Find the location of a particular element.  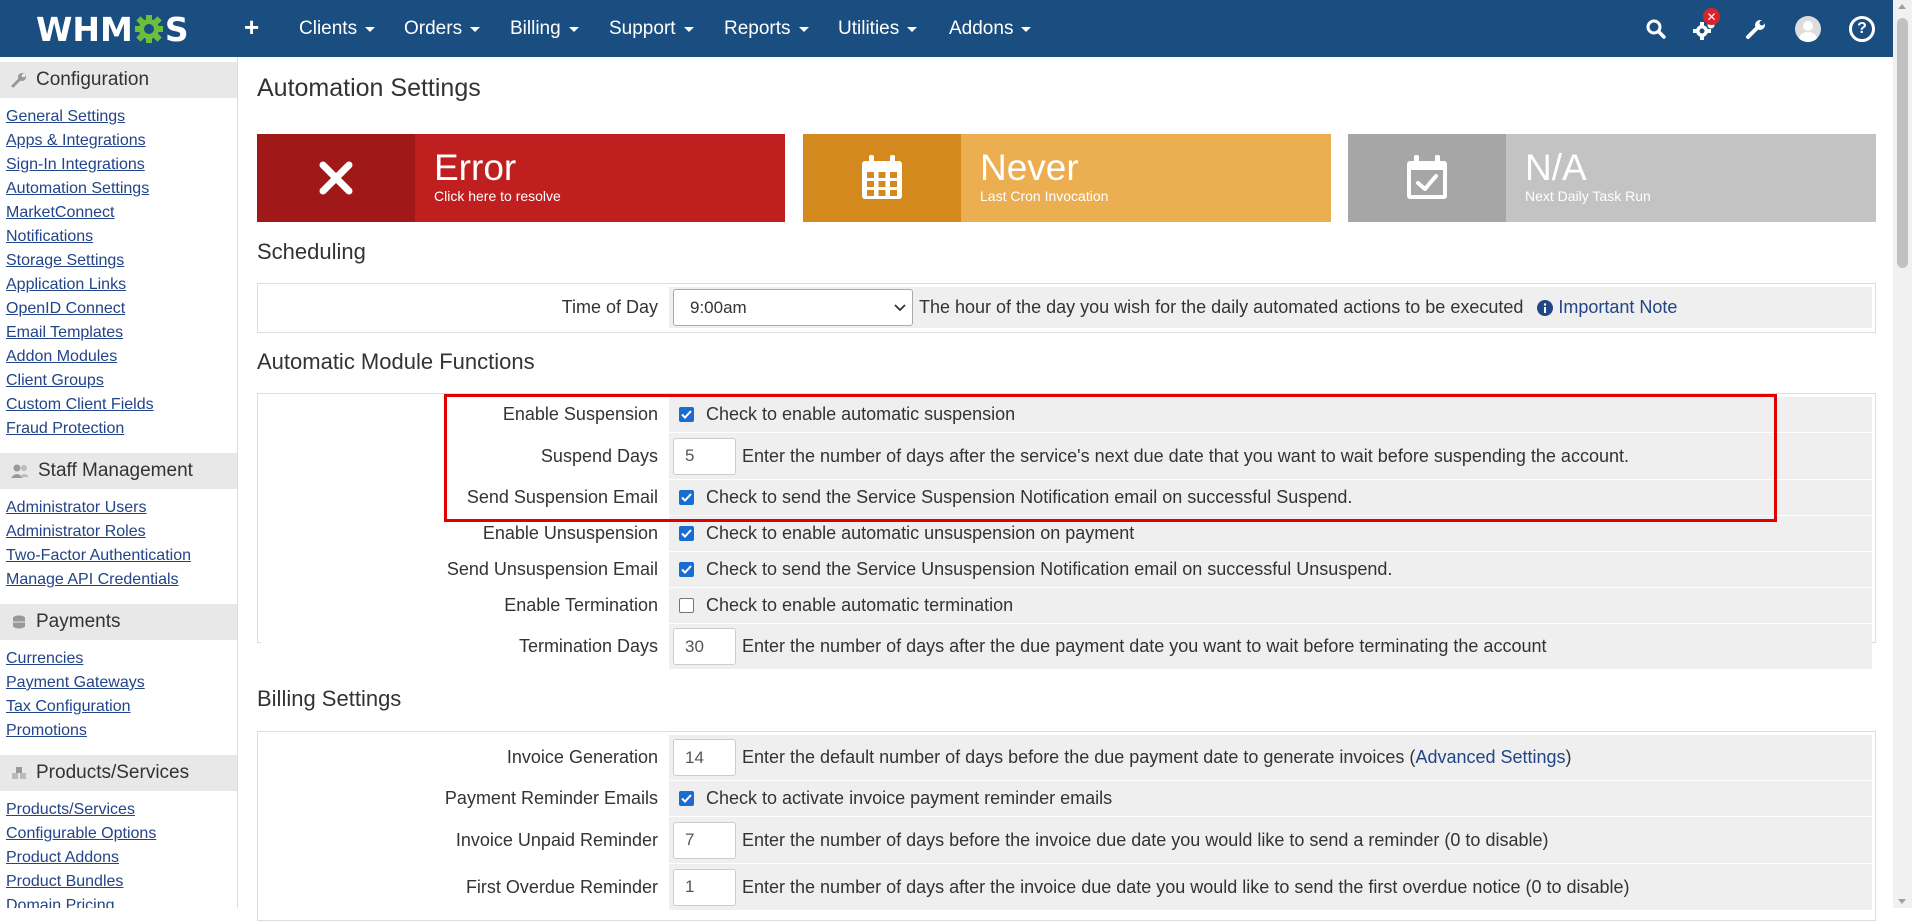

sidebar-link-addon-modules: Addon Modules is located at coordinates (121, 357).